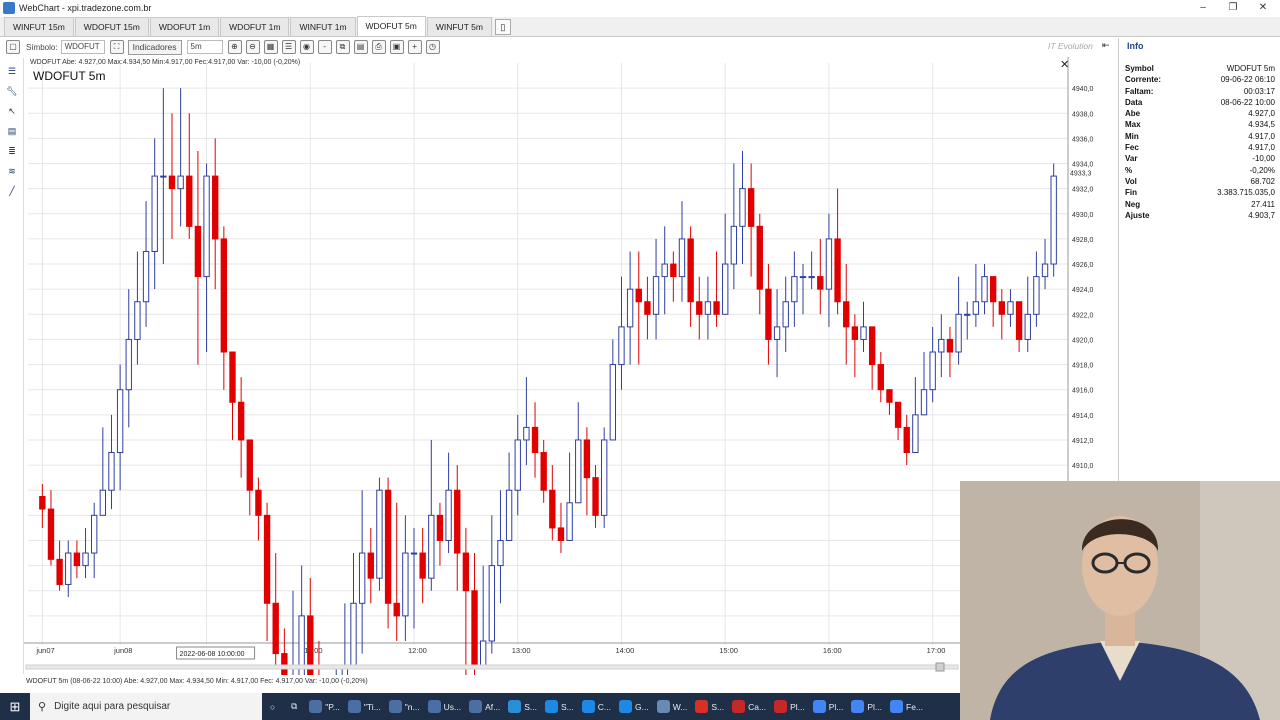  I want to click on chart-close-icon: ✕, so click(1064, 64).